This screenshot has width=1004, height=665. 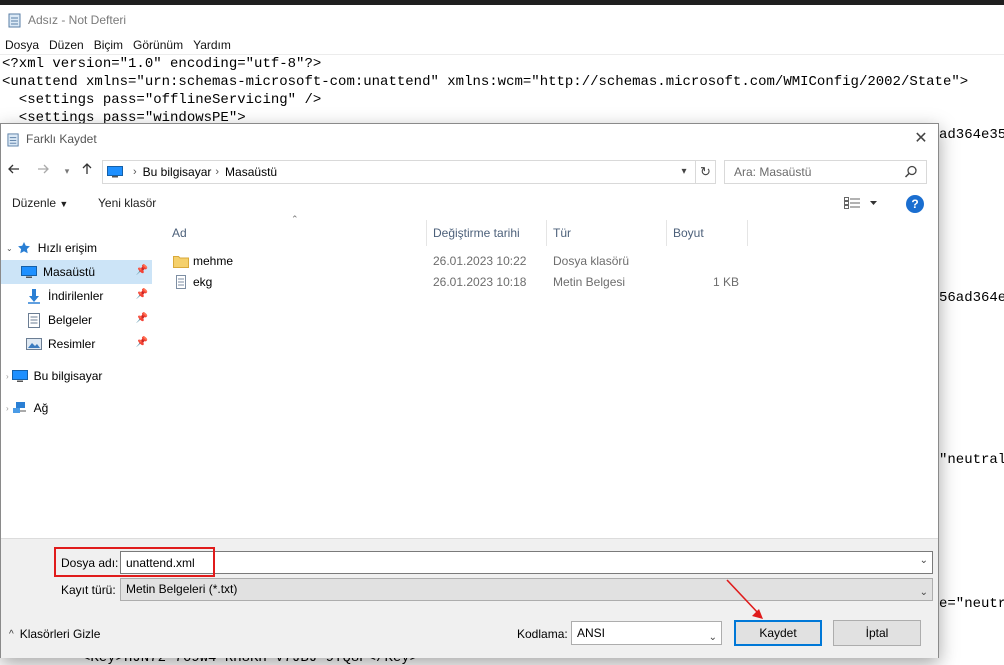 What do you see at coordinates (910, 171) in the screenshot?
I see `search-icon` at bounding box center [910, 171].